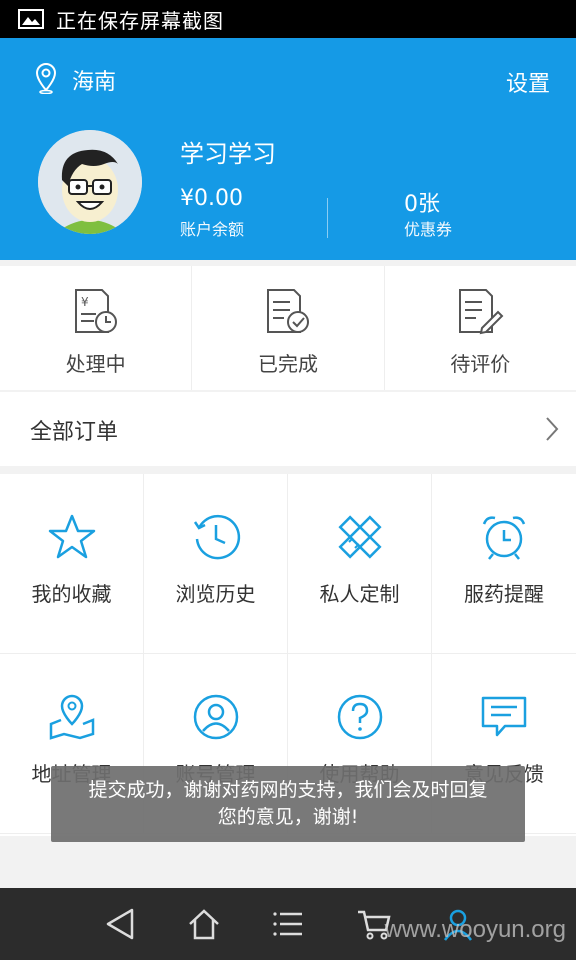 This screenshot has height=960, width=576. Describe the element at coordinates (359, 594) in the screenshot. I see `custom-label: 私人定制` at that location.